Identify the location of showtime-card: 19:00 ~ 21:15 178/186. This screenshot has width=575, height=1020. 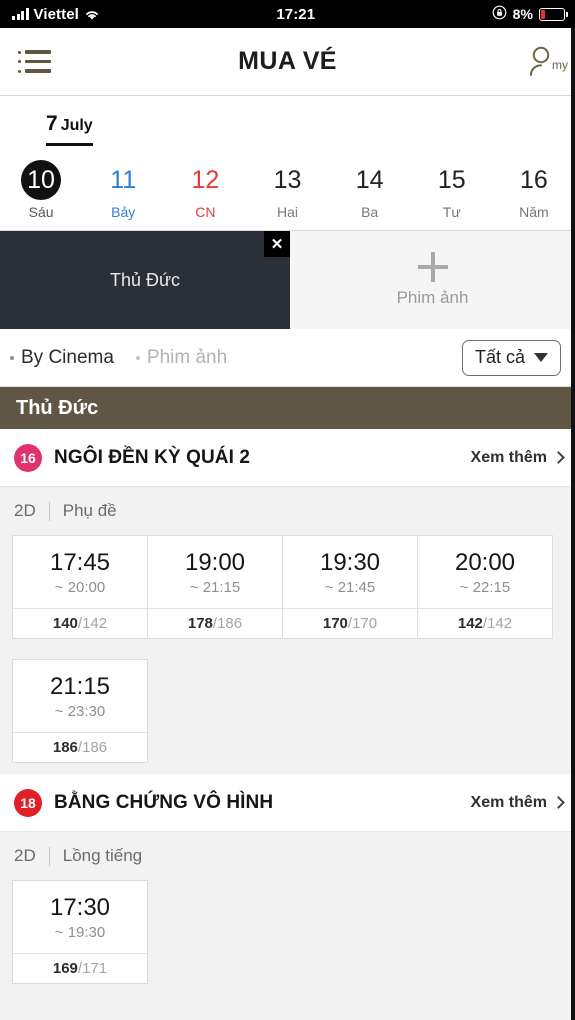
(215, 587).